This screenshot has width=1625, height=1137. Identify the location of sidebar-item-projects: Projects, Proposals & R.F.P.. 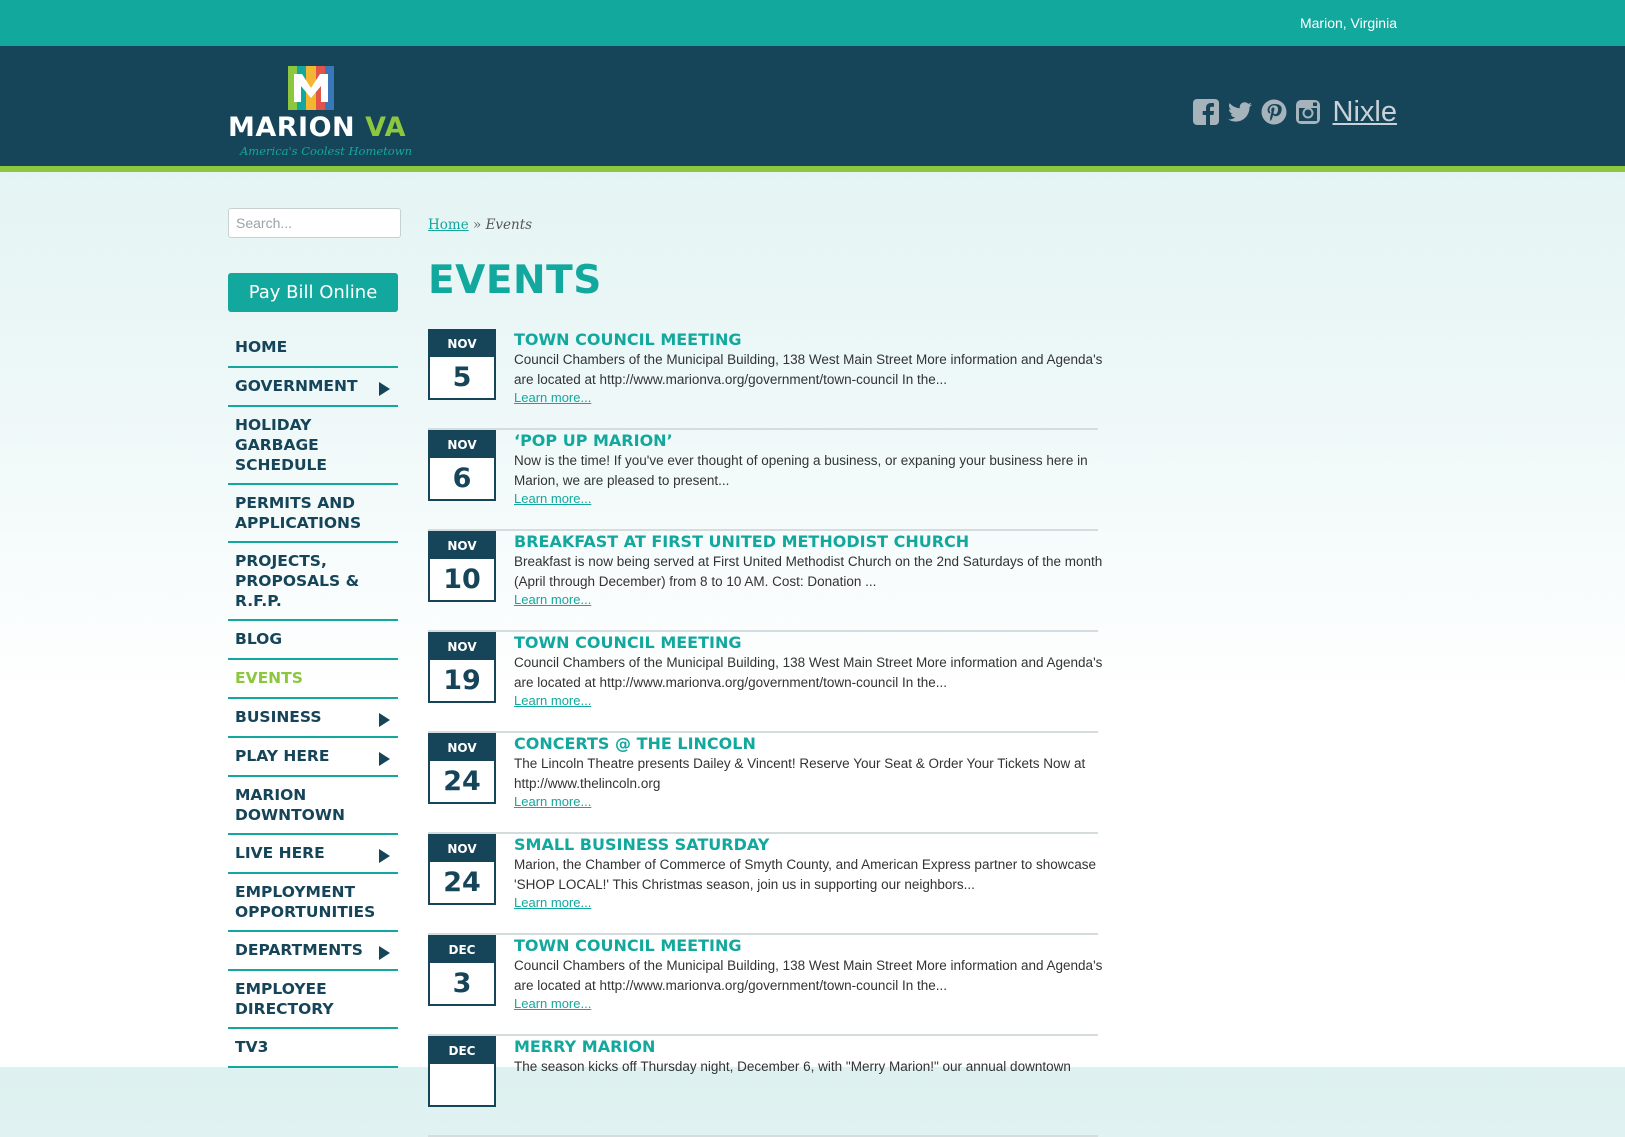
(313, 582).